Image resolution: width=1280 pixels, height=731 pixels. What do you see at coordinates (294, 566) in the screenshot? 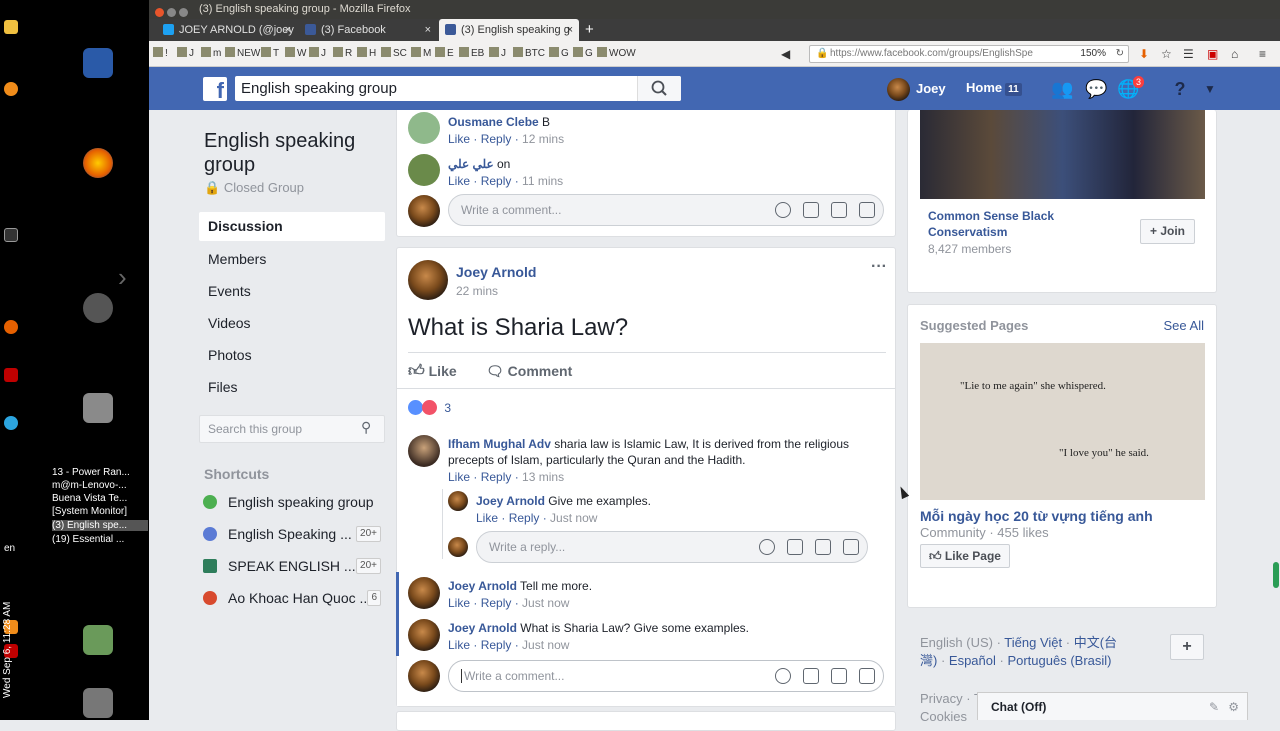
I see `shortcut-speak-english: SPEAK ENGLISH ... 20+` at bounding box center [294, 566].